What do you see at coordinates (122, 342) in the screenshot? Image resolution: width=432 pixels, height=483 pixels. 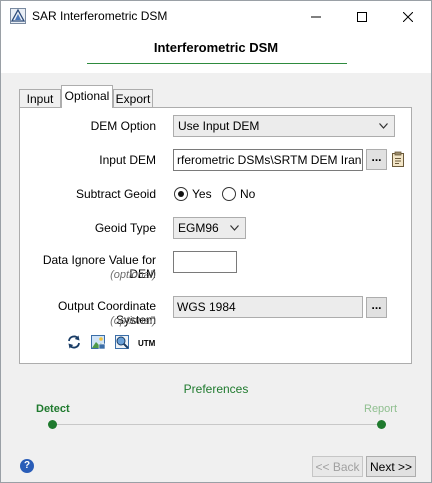 I see `globe-search-icon` at bounding box center [122, 342].